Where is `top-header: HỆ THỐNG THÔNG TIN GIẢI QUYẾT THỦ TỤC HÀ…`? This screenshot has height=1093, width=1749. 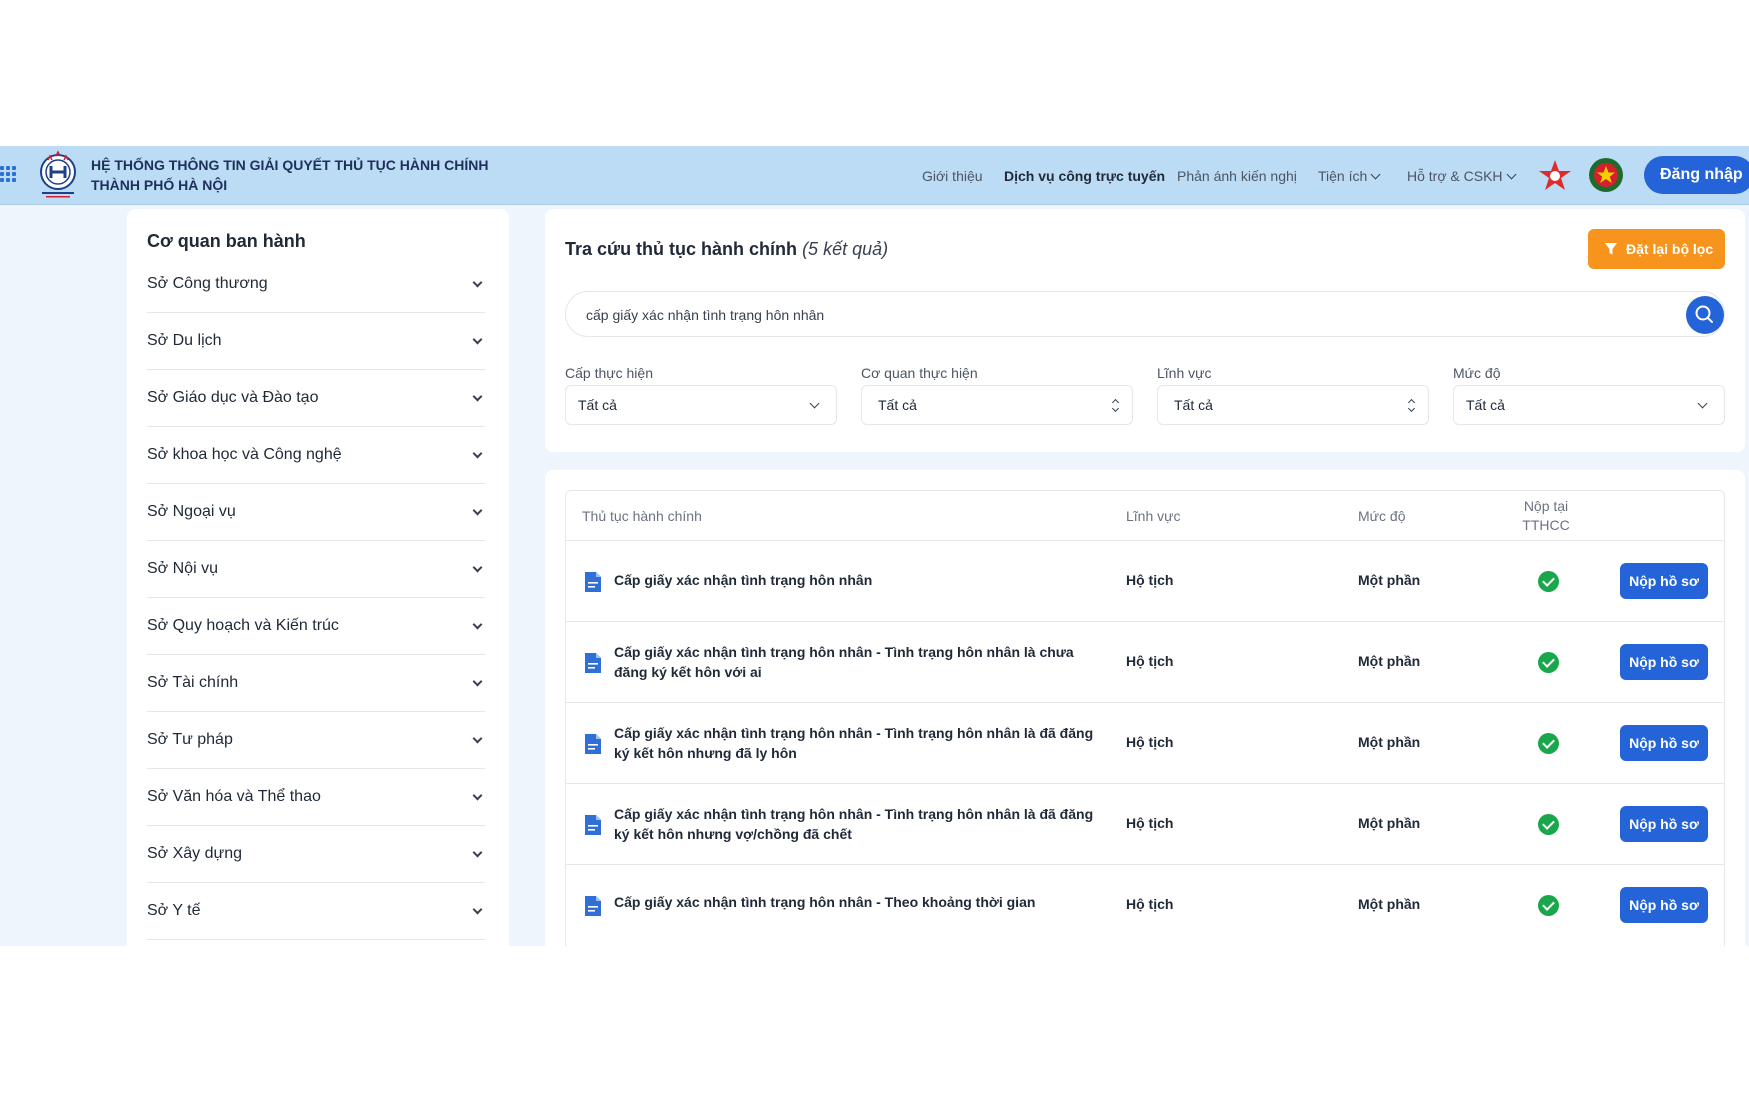 top-header: HỆ THỐNG THÔNG TIN GIẢI QUYẾT THỦ TỤC HÀ… is located at coordinates (874, 175).